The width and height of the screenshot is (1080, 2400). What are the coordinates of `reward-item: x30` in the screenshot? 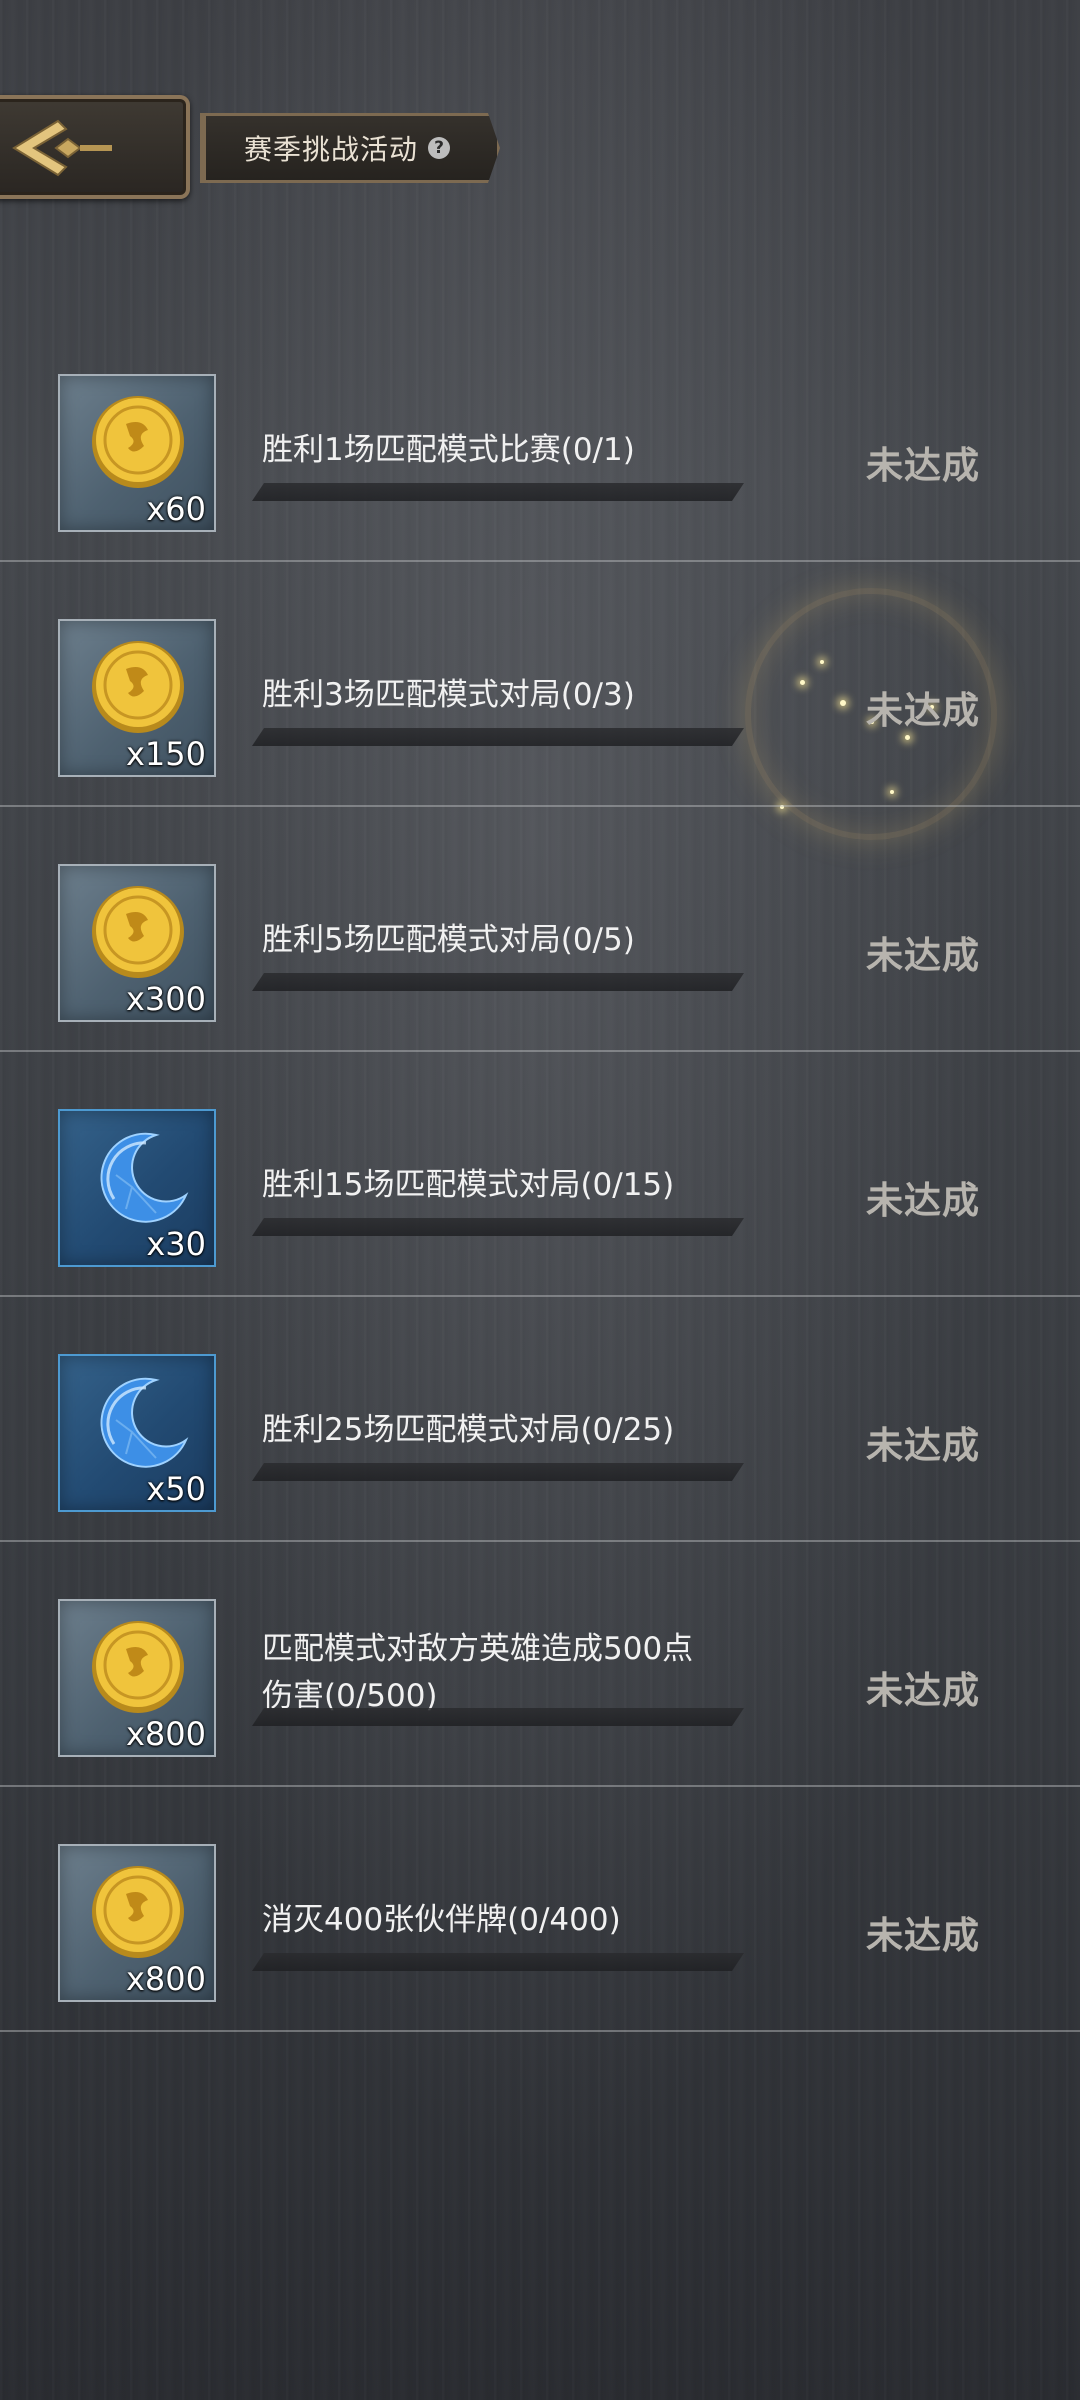 It's located at (137, 1188).